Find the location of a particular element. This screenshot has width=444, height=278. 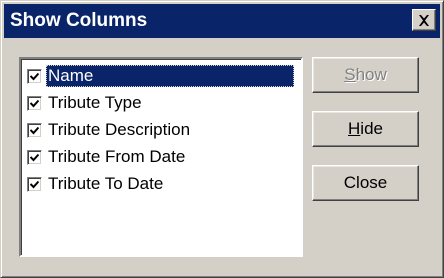

close-window-button is located at coordinates (424, 20).